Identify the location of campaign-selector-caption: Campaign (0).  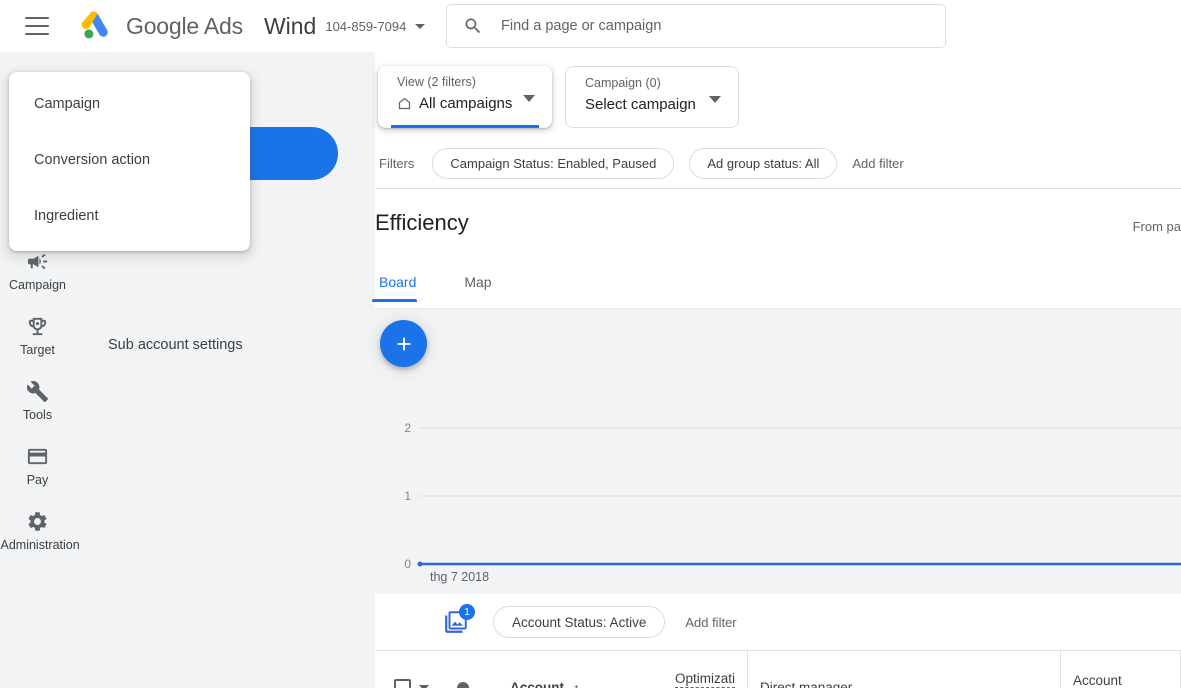
(623, 83).